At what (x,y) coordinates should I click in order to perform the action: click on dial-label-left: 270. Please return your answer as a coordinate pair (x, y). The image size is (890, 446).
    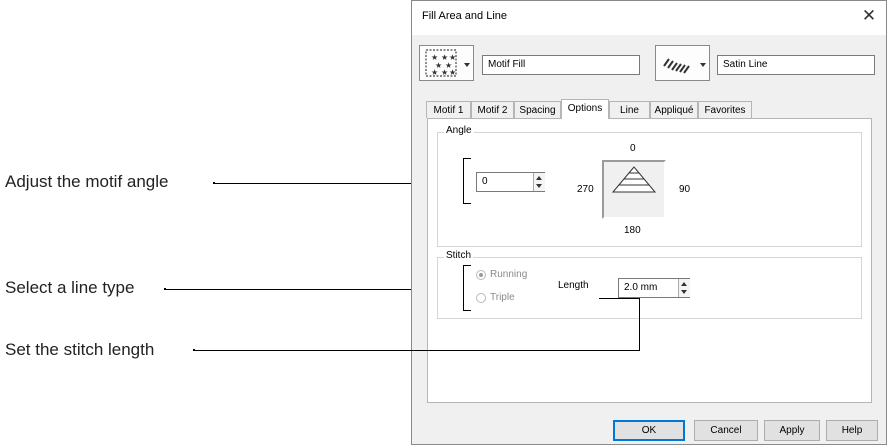
    Looking at the image, I should click on (585, 189).